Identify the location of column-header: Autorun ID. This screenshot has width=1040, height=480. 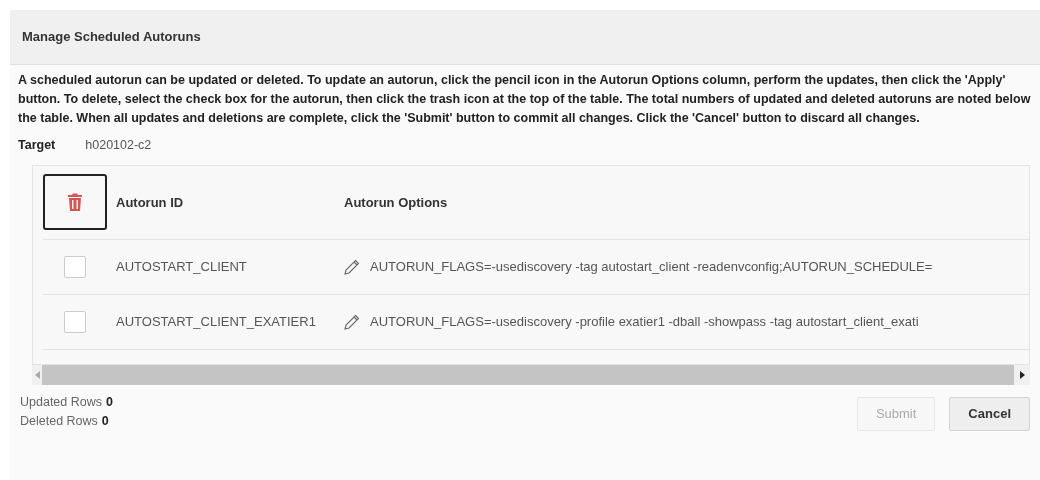
(150, 202).